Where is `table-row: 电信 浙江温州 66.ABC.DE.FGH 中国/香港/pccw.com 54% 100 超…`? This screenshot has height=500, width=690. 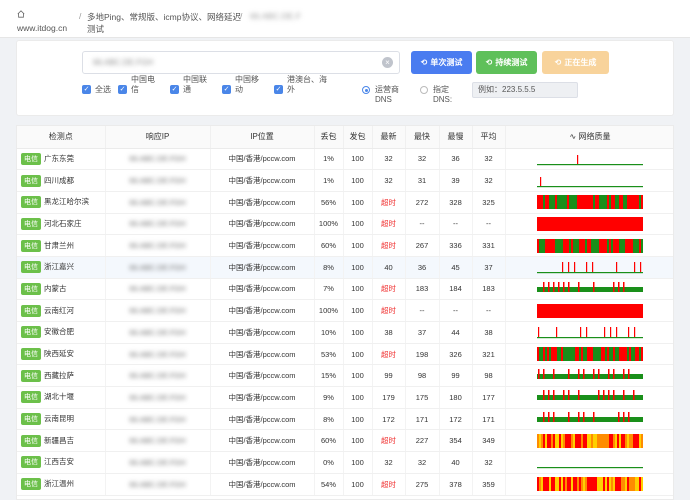
table-row: 电信 浙江温州 66.ABC.DE.FGH 中国/香港/pccw.com 54% 100 超… is located at coordinates (345, 484).